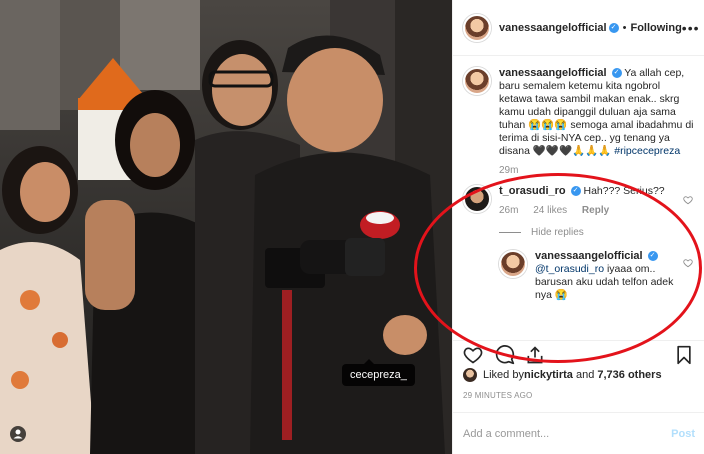 The image size is (704, 454). I want to click on likes-prefix: Liked by, so click(503, 375).